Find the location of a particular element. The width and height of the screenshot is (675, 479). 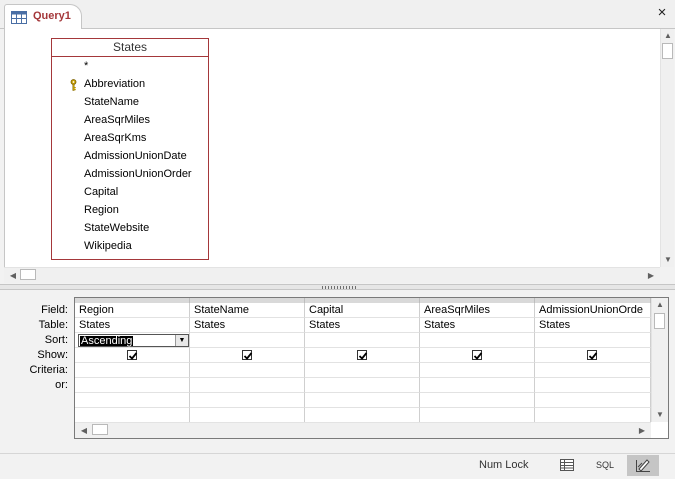

field-item: Capital is located at coordinates (101, 192).